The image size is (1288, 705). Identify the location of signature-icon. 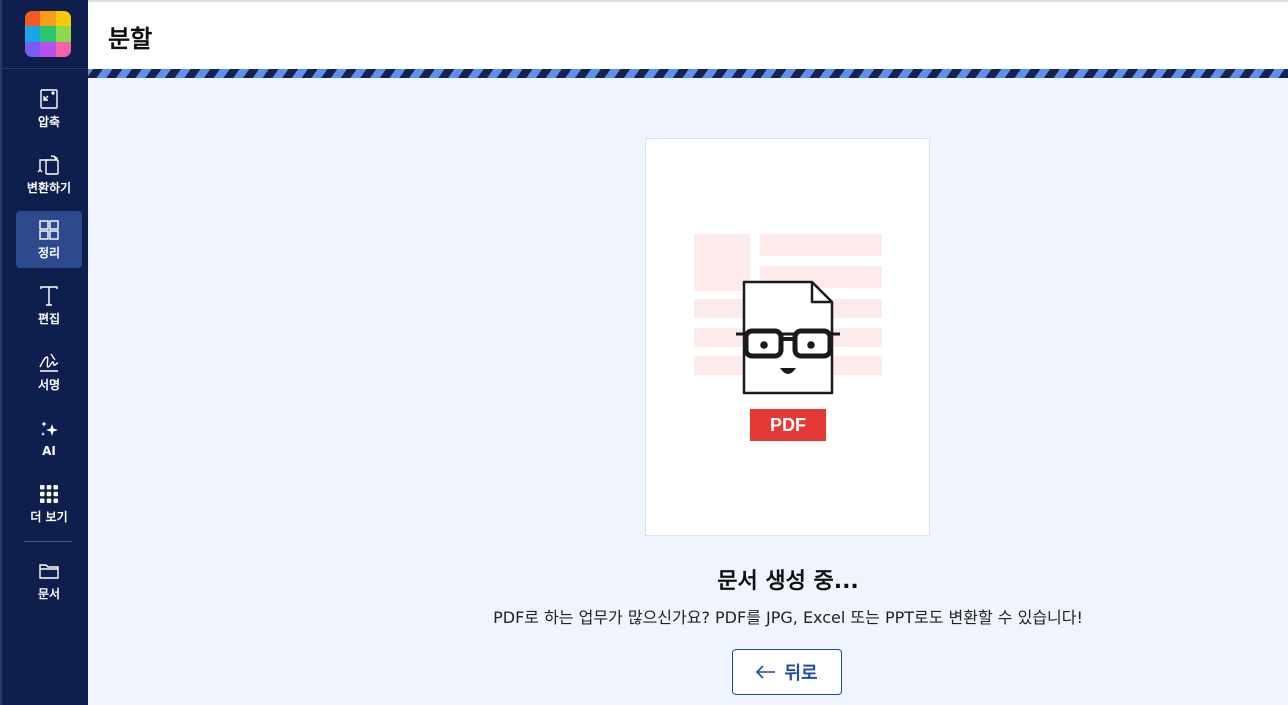
(49, 362).